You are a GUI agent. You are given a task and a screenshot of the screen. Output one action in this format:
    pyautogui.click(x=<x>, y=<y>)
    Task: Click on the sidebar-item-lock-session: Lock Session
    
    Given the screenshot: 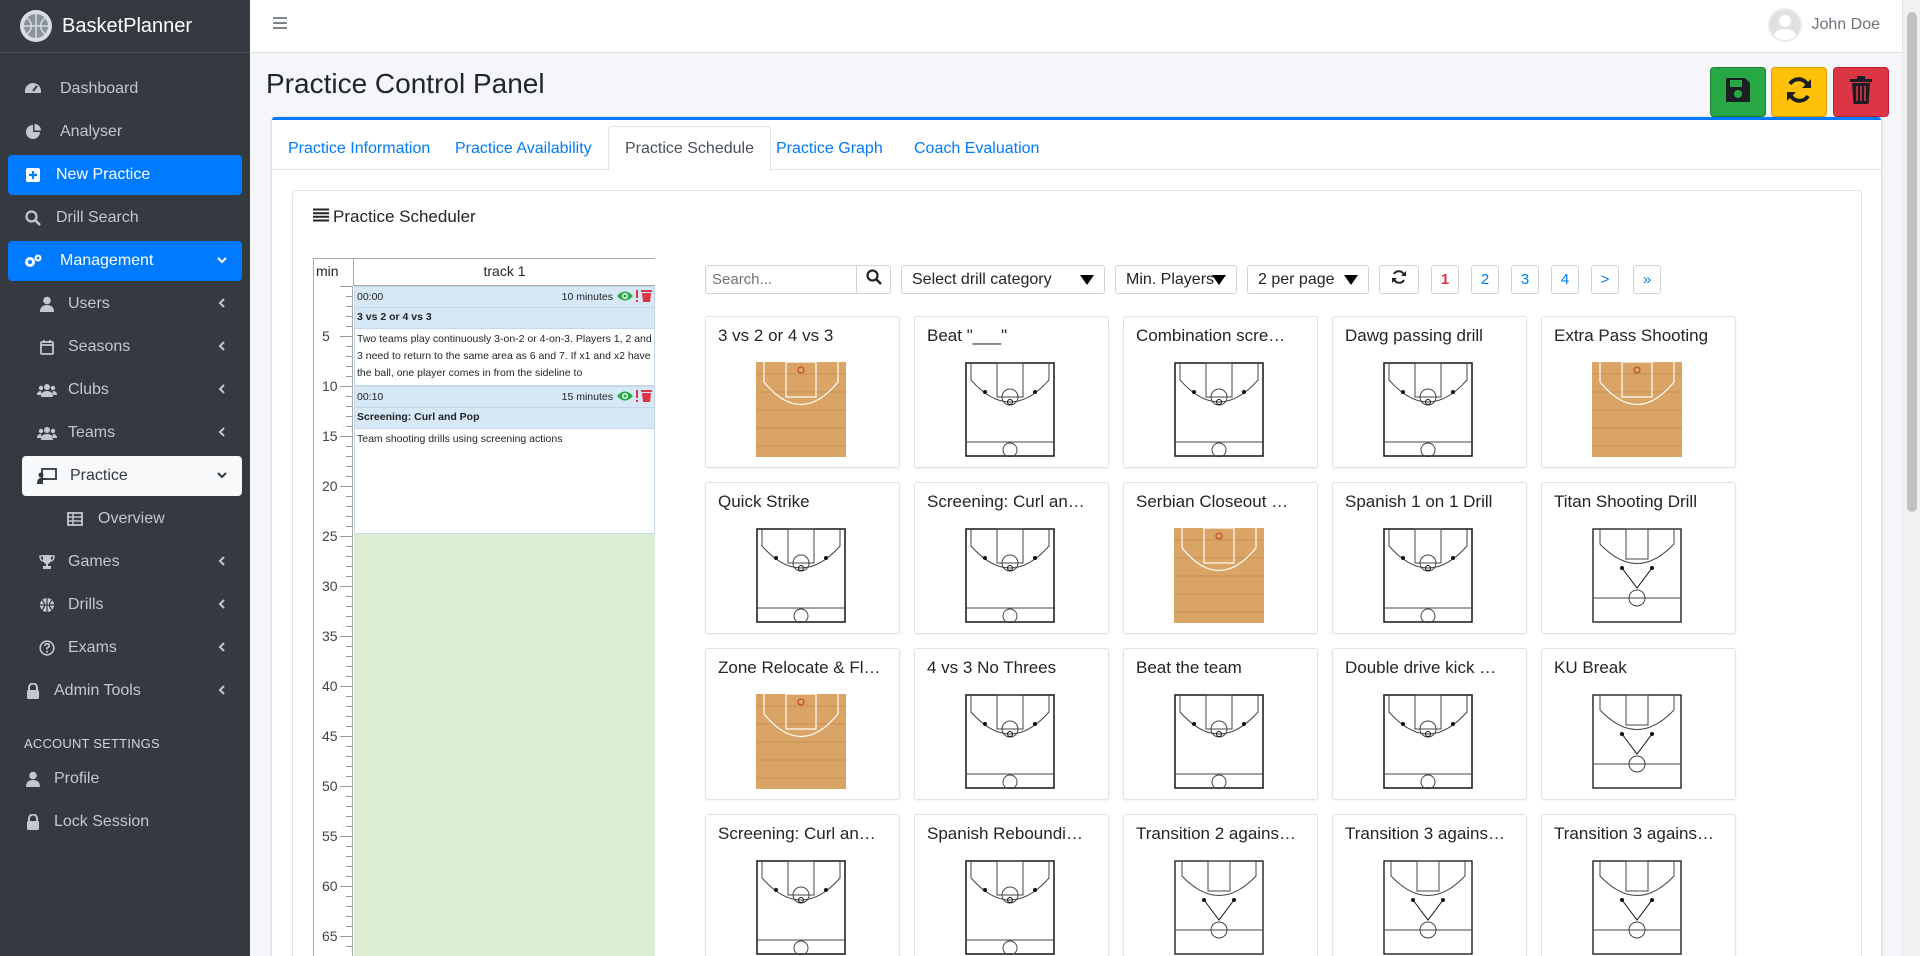 What is the action you would take?
    pyautogui.click(x=125, y=822)
    